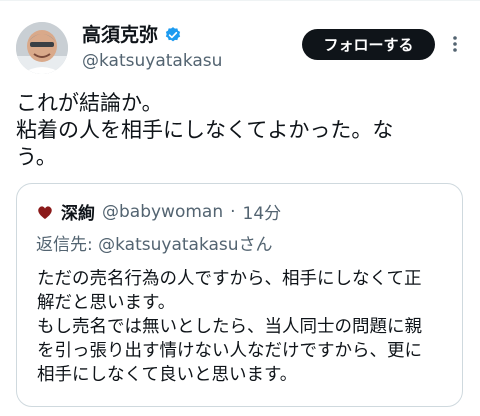  I want to click on quoted-body-line: ただの売名行為の人ですから、相手にしなくて正, so click(229, 279).